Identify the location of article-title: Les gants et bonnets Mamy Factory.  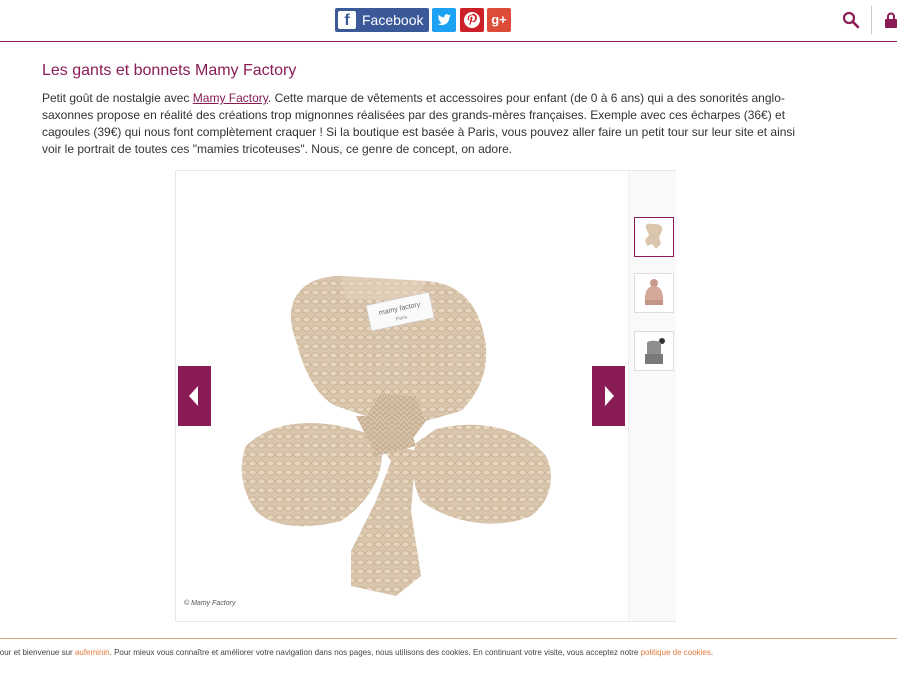
(169, 70).